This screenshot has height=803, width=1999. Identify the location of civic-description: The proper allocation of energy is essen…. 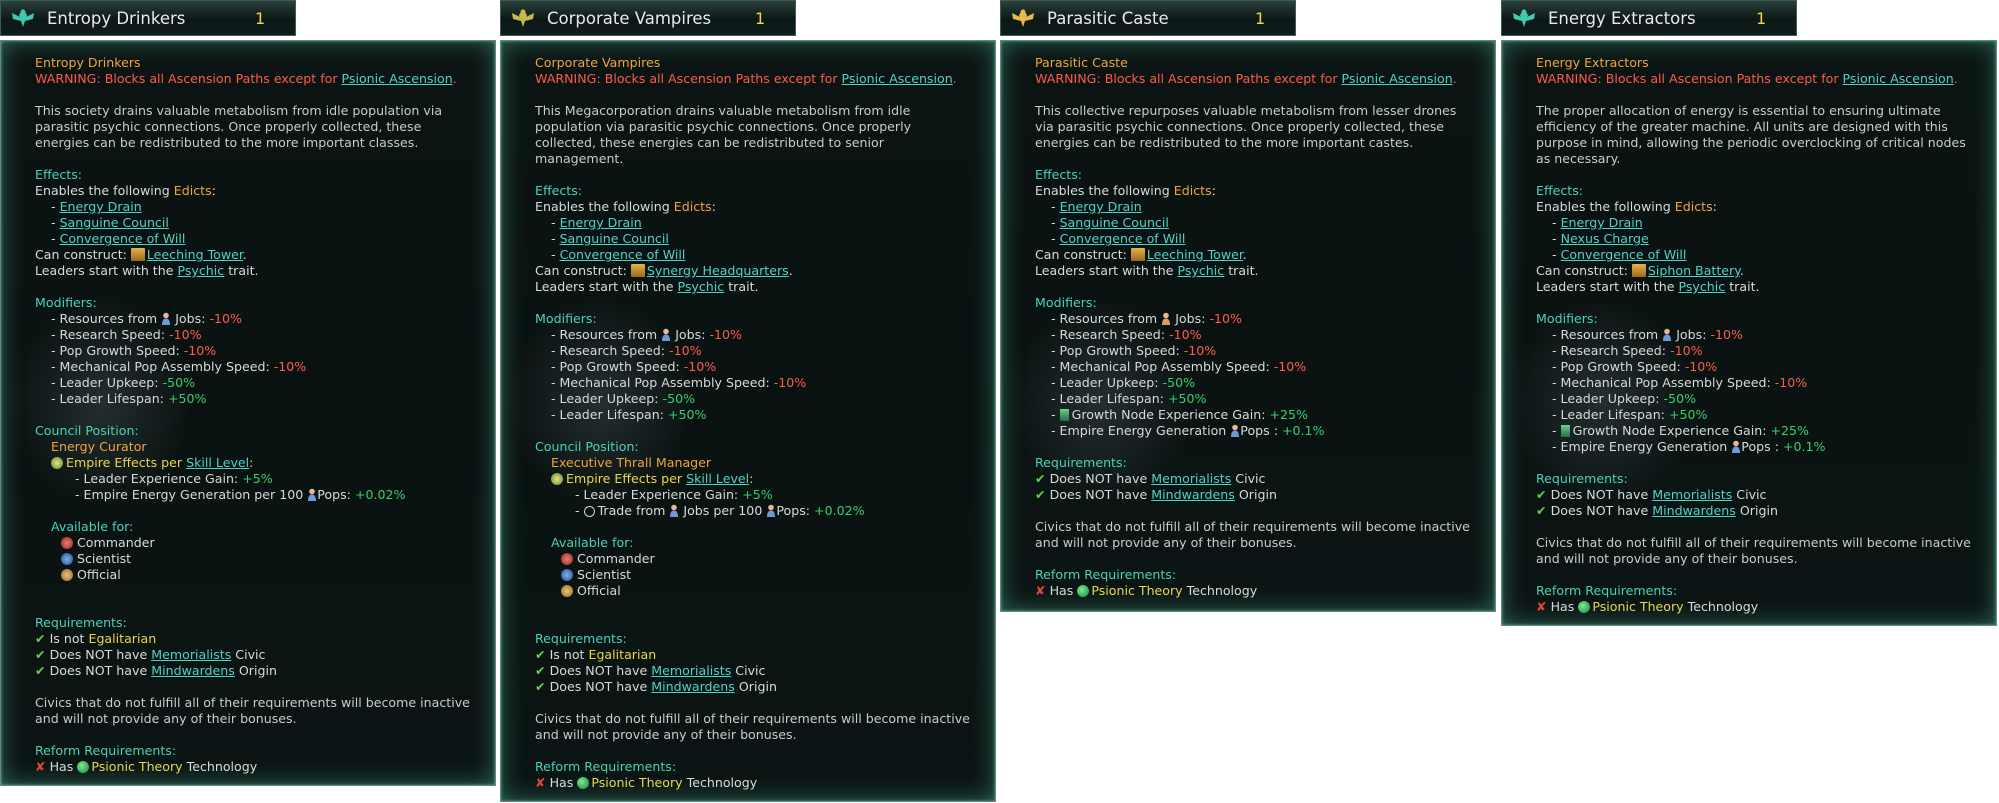
(1751, 134).